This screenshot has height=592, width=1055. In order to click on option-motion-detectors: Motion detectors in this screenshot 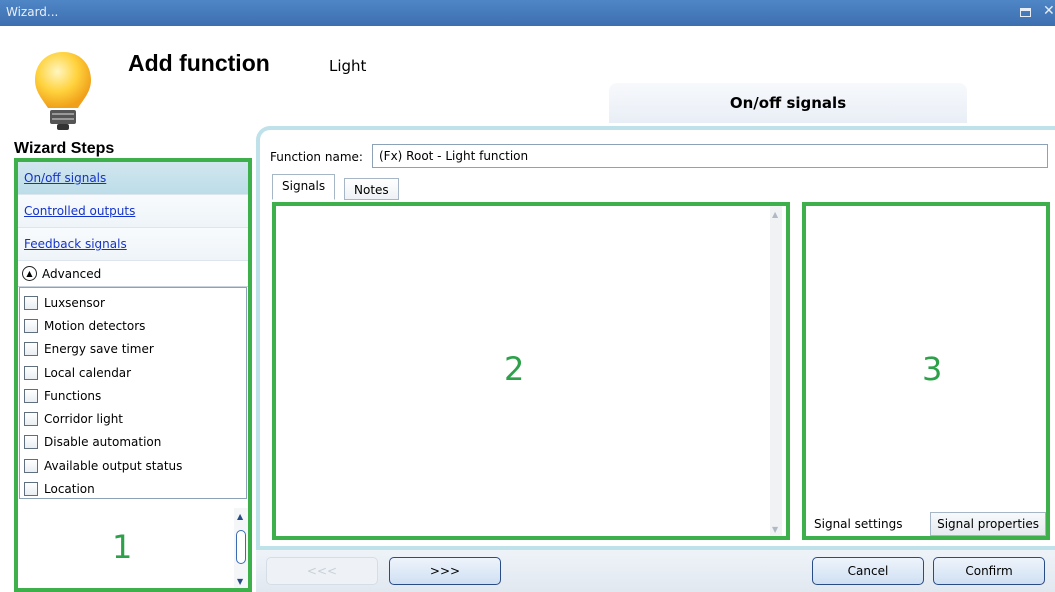, I will do `click(133, 325)`.